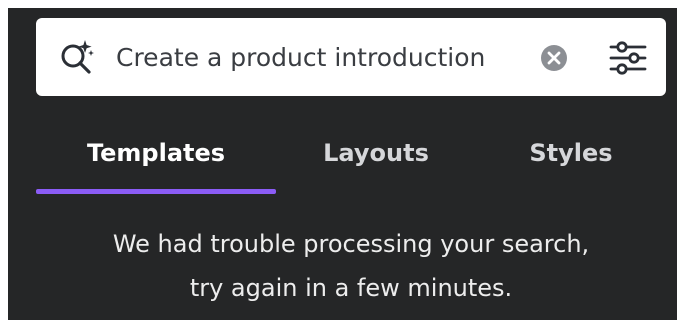 The width and height of the screenshot is (677, 320). What do you see at coordinates (628, 58) in the screenshot?
I see `sliders-icon` at bounding box center [628, 58].